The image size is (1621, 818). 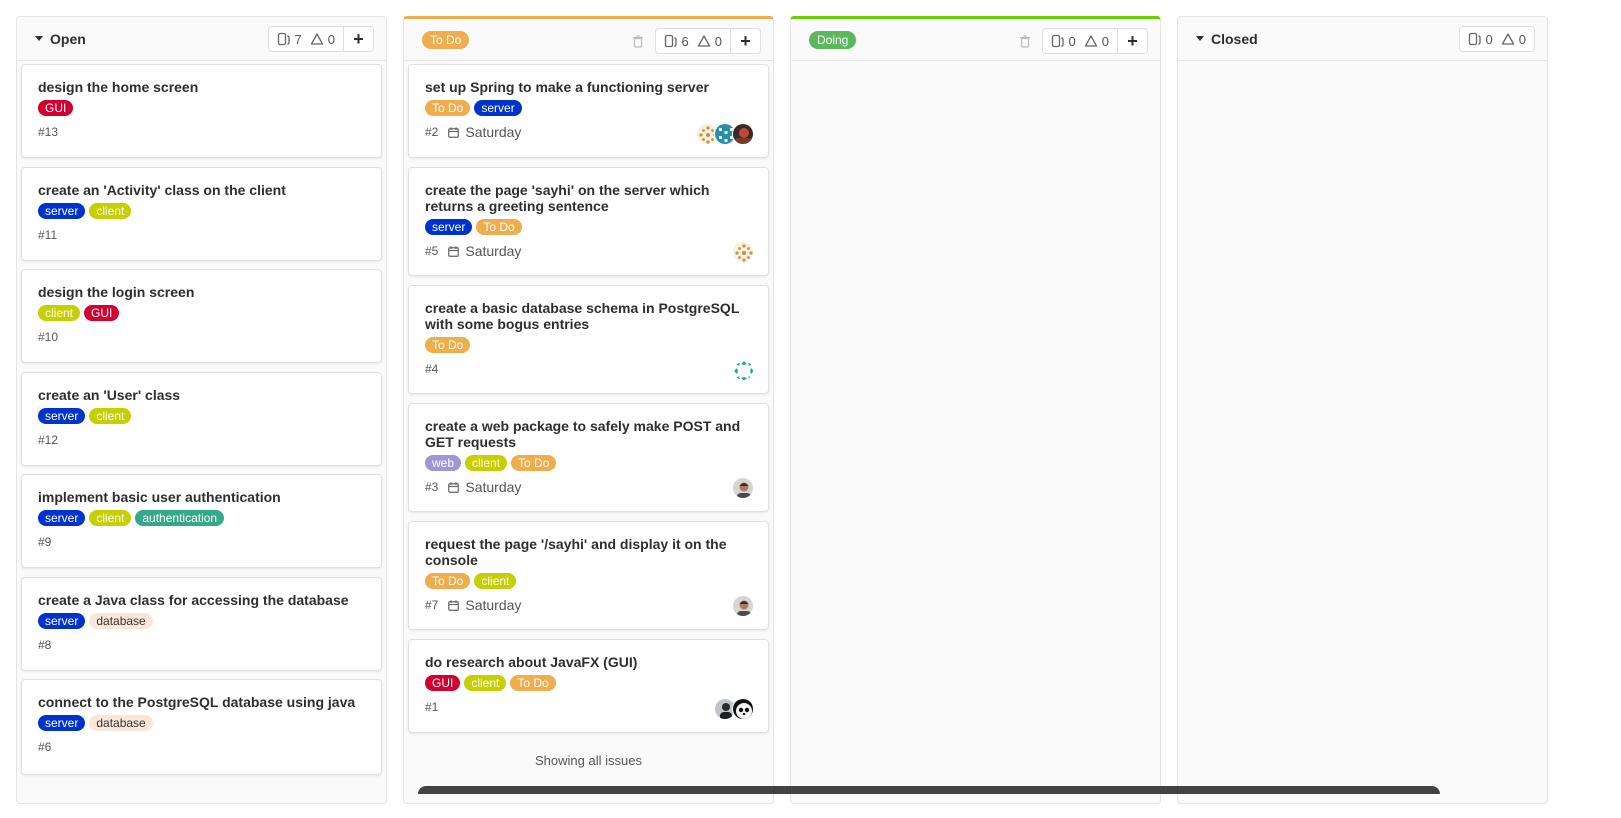 I want to click on issue-title: create an 'Activity' class on the client, so click(x=201, y=190).